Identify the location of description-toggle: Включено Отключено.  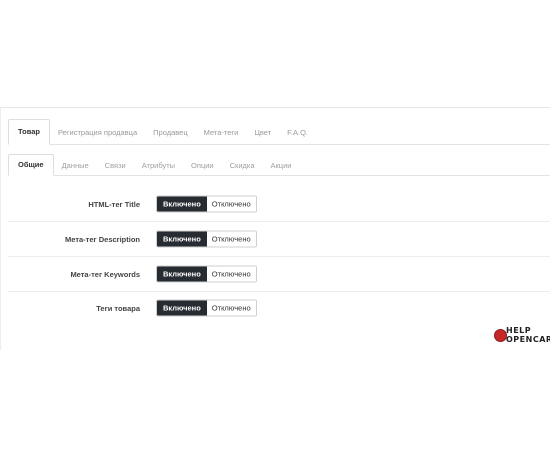
(206, 239).